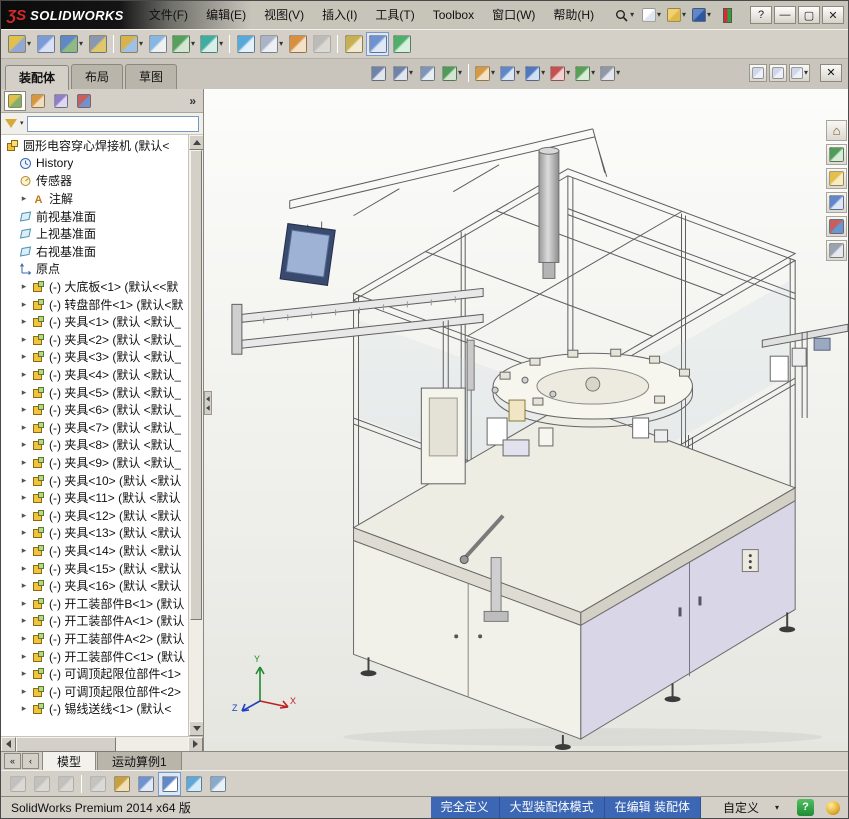  Describe the element at coordinates (836, 130) in the screenshot. I see `home-tab-icon: ⌂` at that location.